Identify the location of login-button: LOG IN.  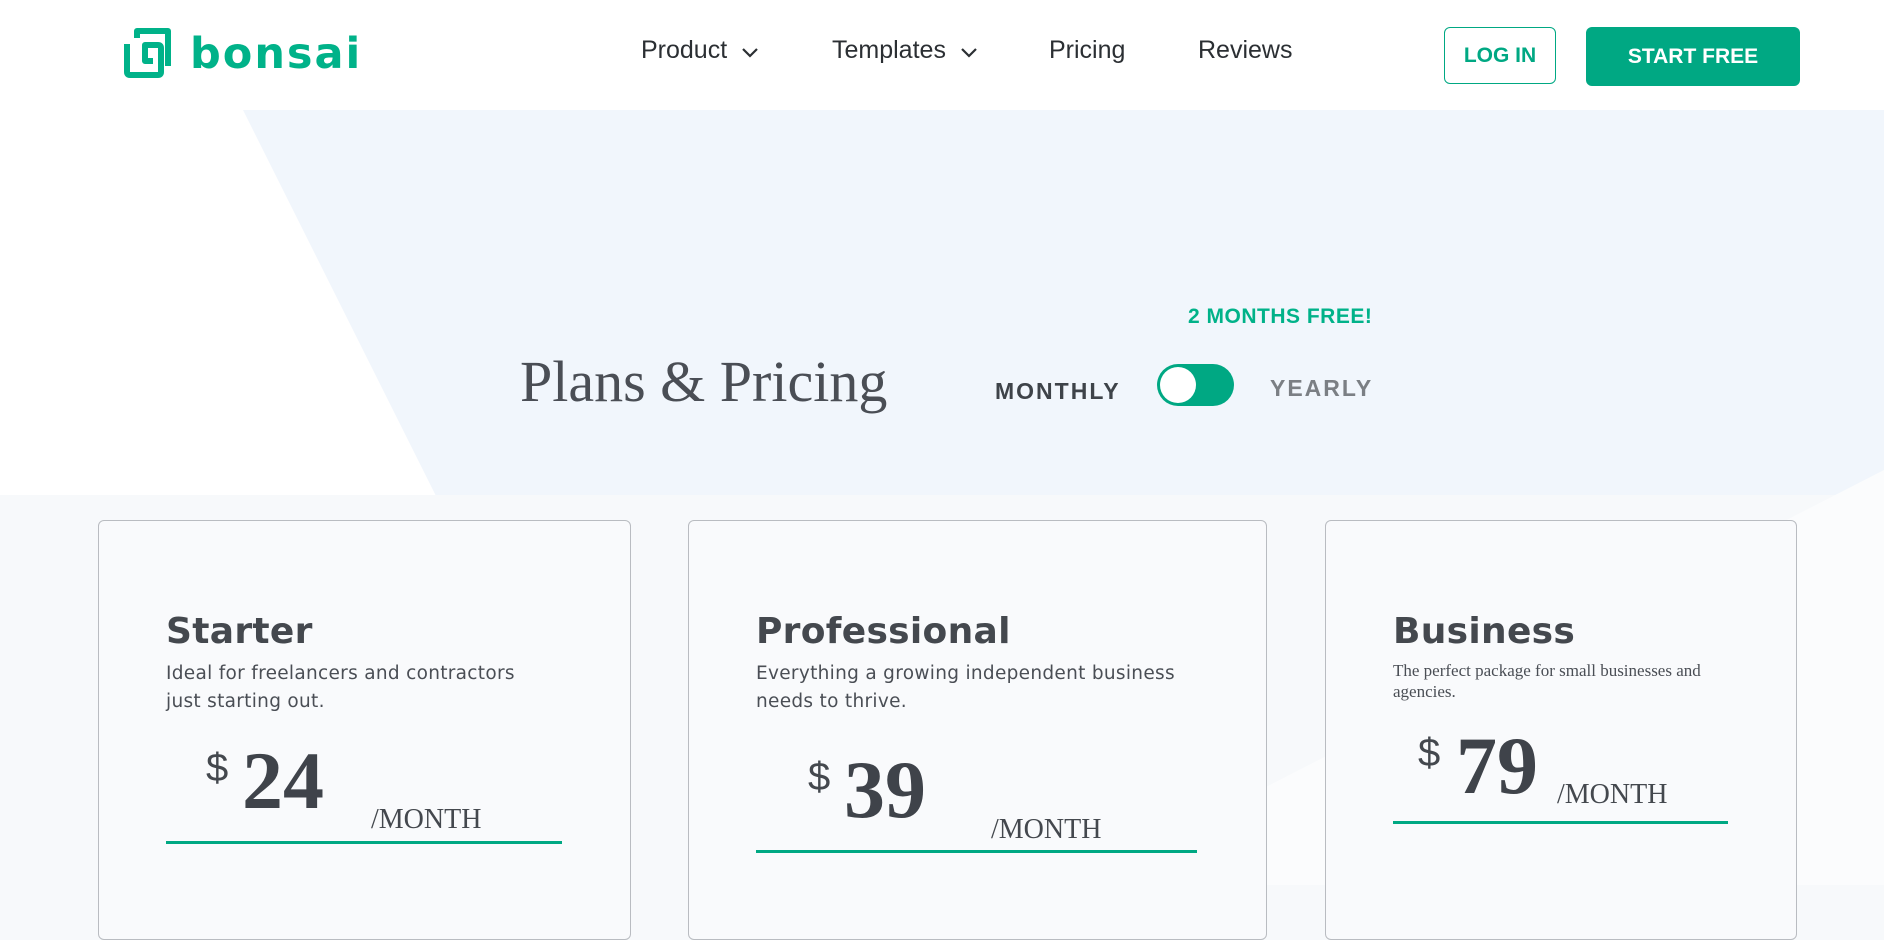
(1500, 55).